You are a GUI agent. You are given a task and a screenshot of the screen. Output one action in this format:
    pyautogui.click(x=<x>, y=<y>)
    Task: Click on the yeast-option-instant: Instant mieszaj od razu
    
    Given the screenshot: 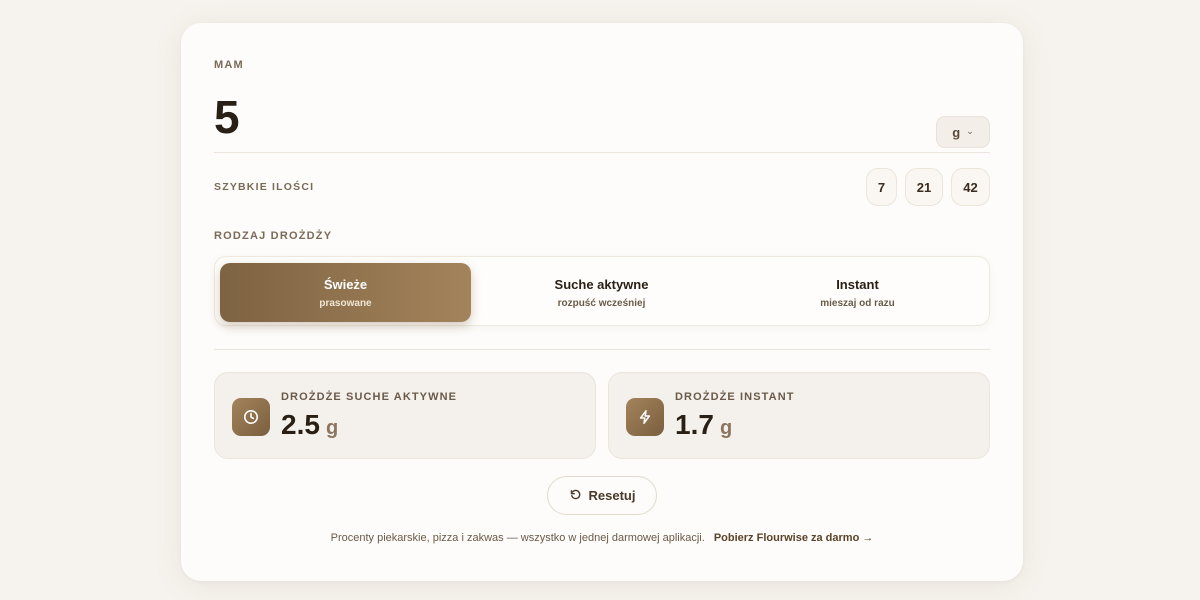 What is the action you would take?
    pyautogui.click(x=857, y=292)
    